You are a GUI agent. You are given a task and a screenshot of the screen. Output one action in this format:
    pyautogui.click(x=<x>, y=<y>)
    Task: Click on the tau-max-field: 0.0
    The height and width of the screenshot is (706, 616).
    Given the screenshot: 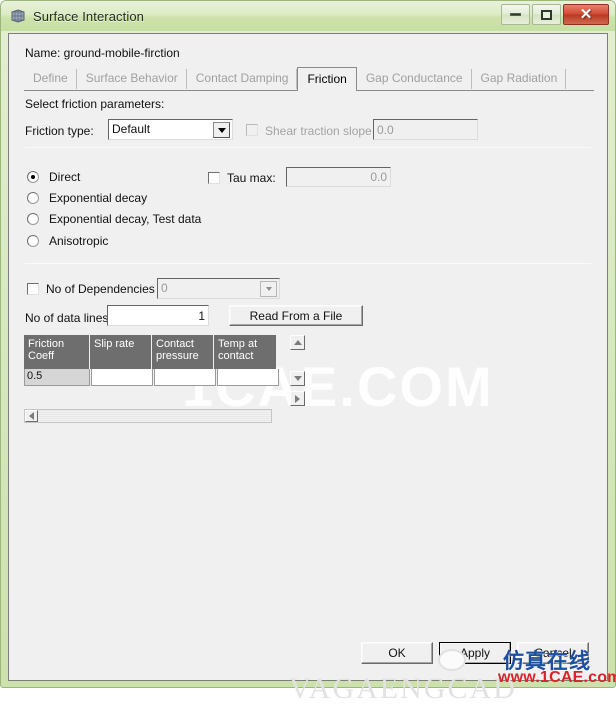 What is the action you would take?
    pyautogui.click(x=338, y=177)
    